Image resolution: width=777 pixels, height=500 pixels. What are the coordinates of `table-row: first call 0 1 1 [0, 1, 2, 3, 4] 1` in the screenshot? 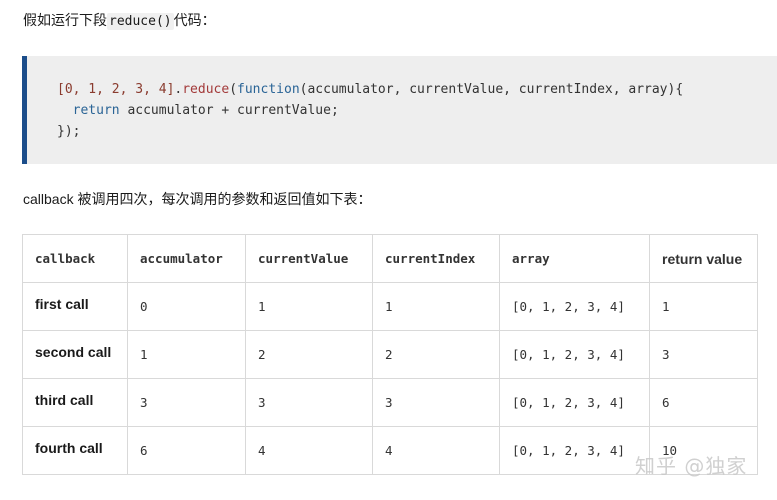 It's located at (390, 306).